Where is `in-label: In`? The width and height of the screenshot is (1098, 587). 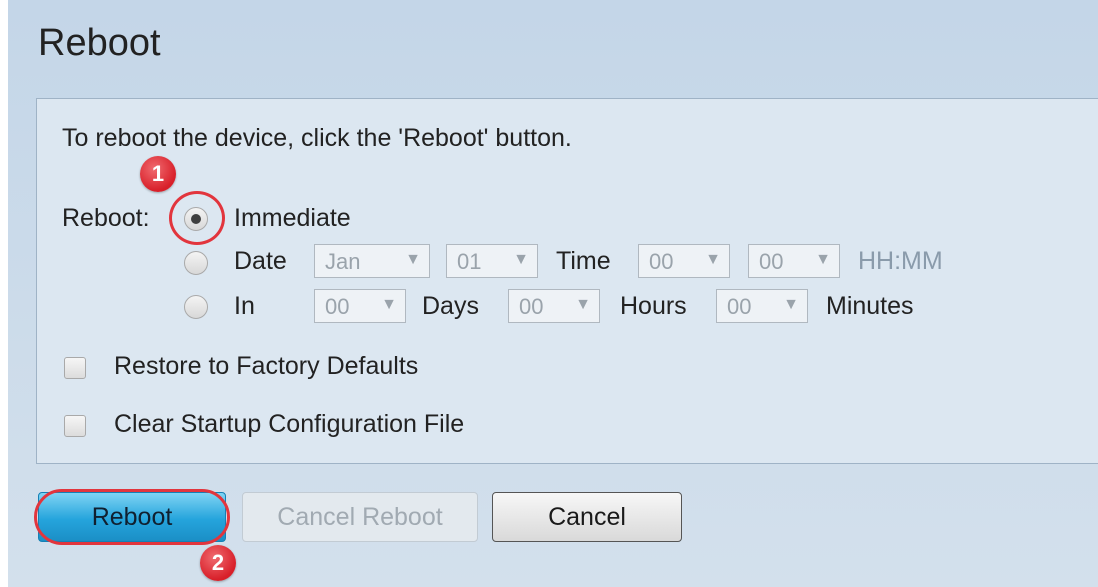 in-label: In is located at coordinates (244, 306).